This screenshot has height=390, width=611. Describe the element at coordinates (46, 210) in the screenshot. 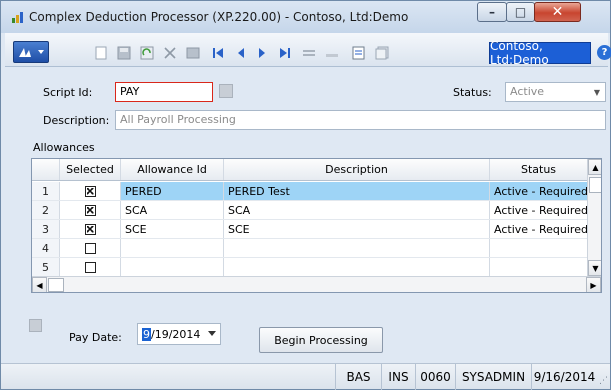

I see `row-number: 2` at that location.